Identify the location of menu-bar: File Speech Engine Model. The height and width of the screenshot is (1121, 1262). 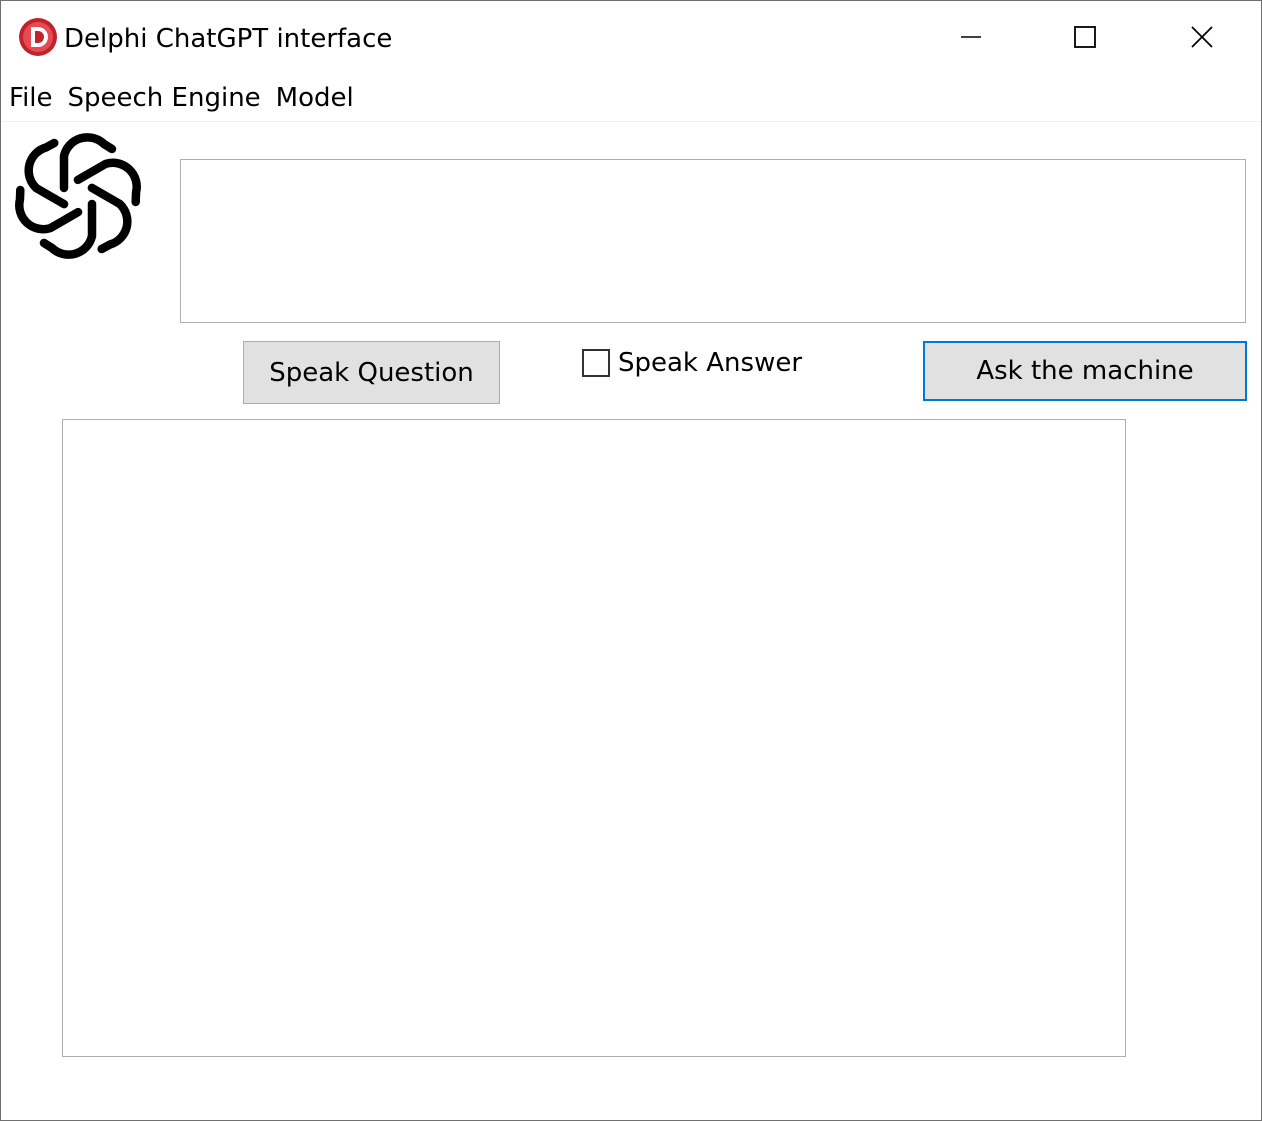
(631, 98).